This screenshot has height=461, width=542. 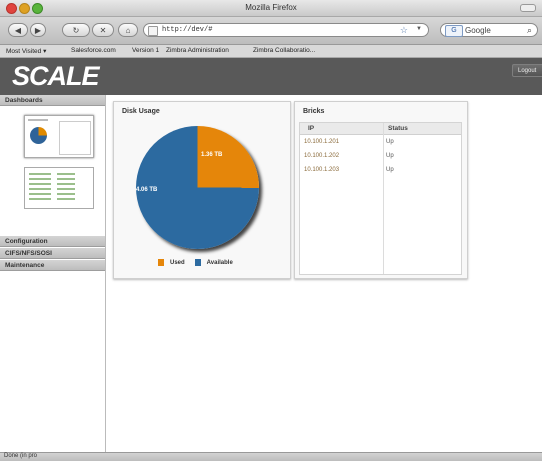 I want to click on column-divider, so click(x=383, y=198).